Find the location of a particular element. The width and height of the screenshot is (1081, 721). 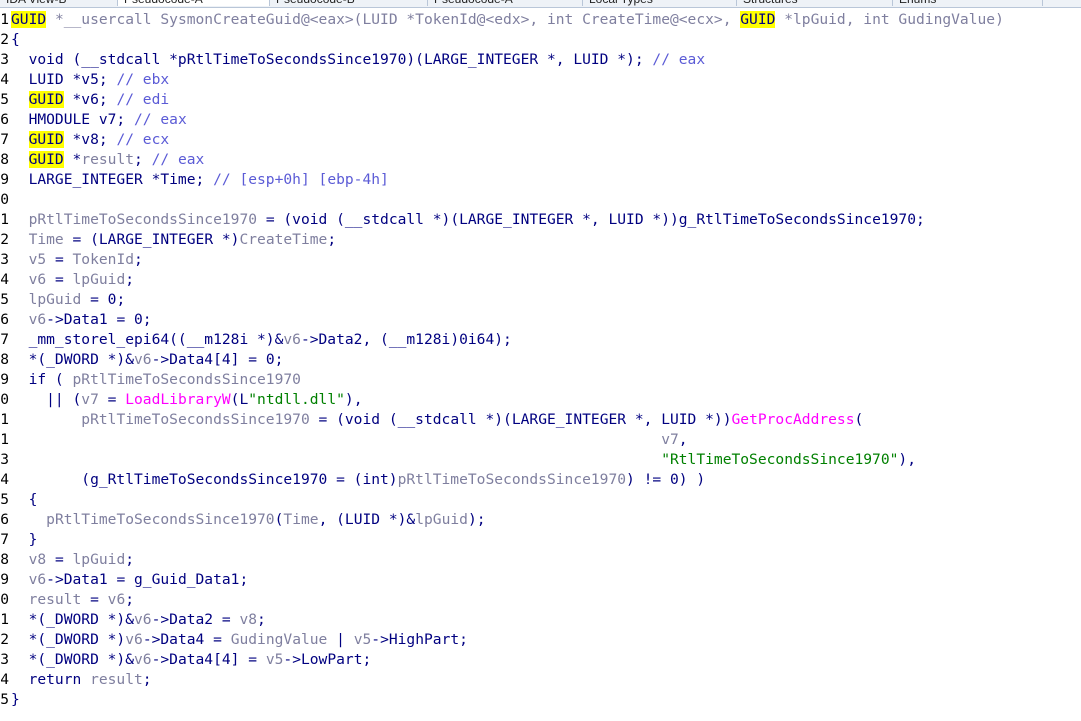

code-token: } is located at coordinates (15, 699).